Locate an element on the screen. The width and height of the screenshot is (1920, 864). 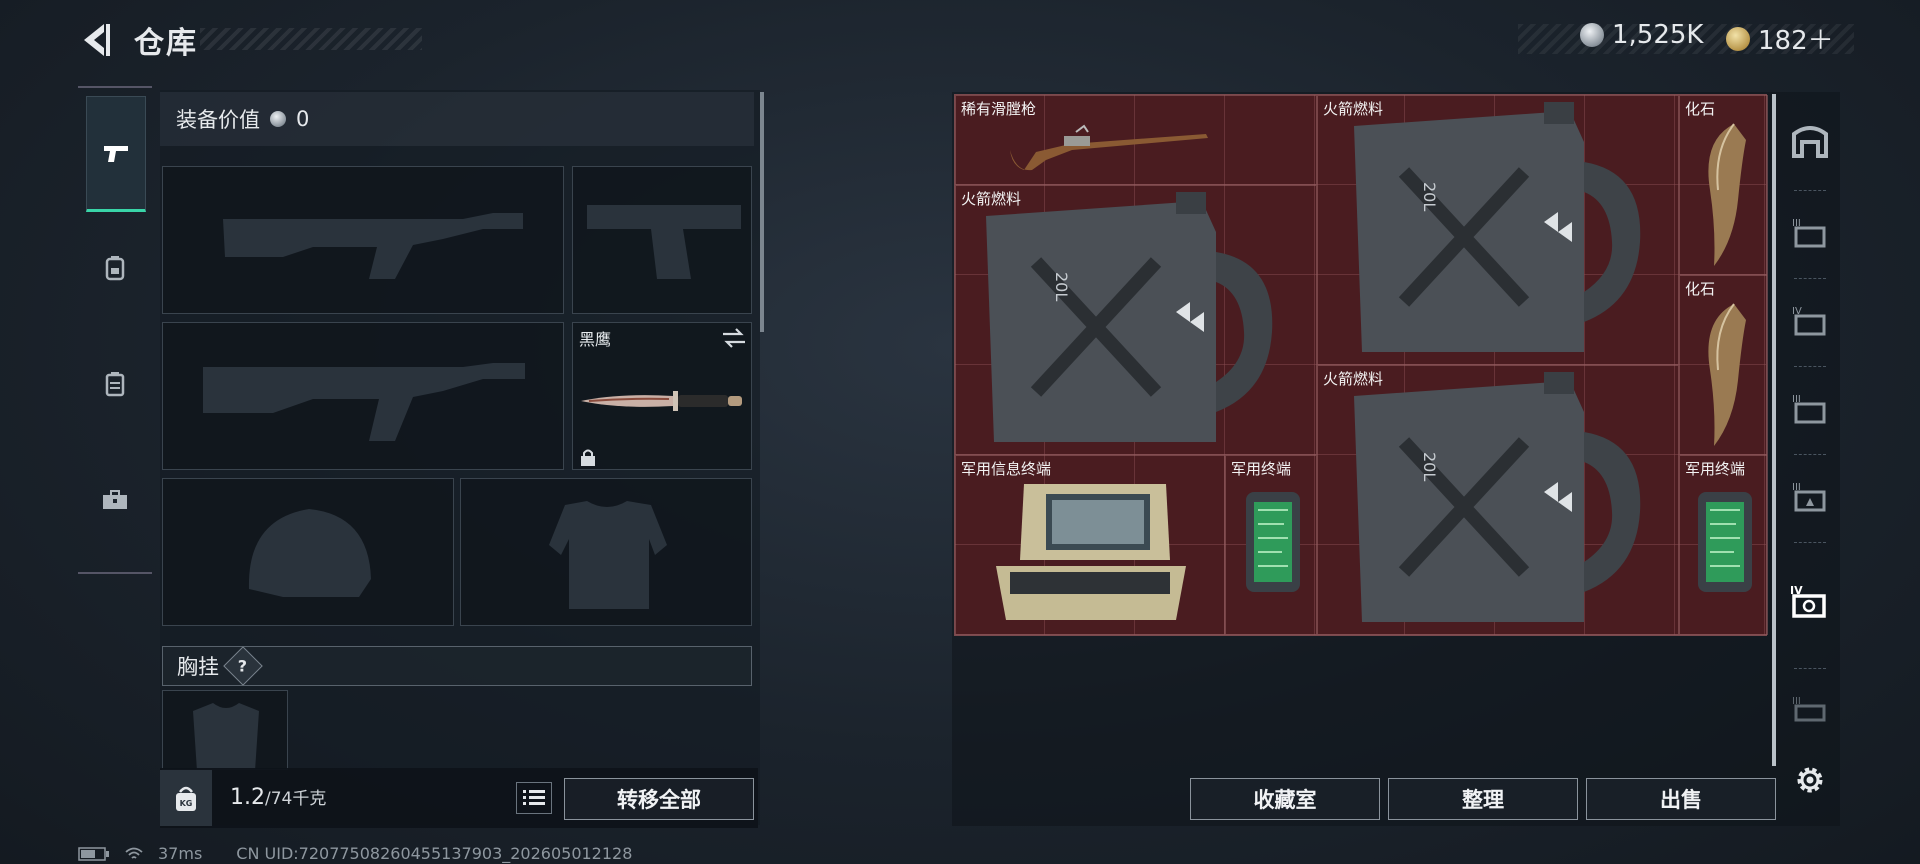
weight-indicator: KG is located at coordinates (186, 798).